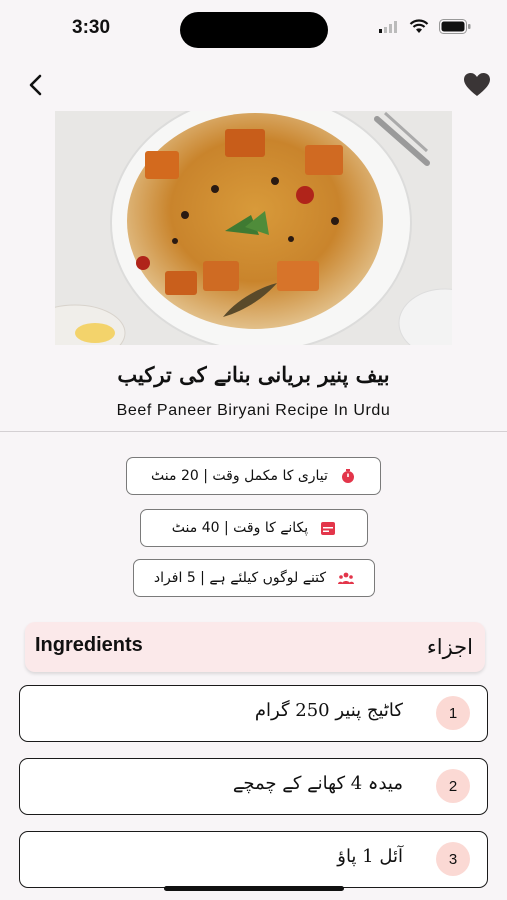 Image resolution: width=507 pixels, height=900 pixels. I want to click on cook-time-chip: پکانے کا وقت | 40 منٹ, so click(254, 528).